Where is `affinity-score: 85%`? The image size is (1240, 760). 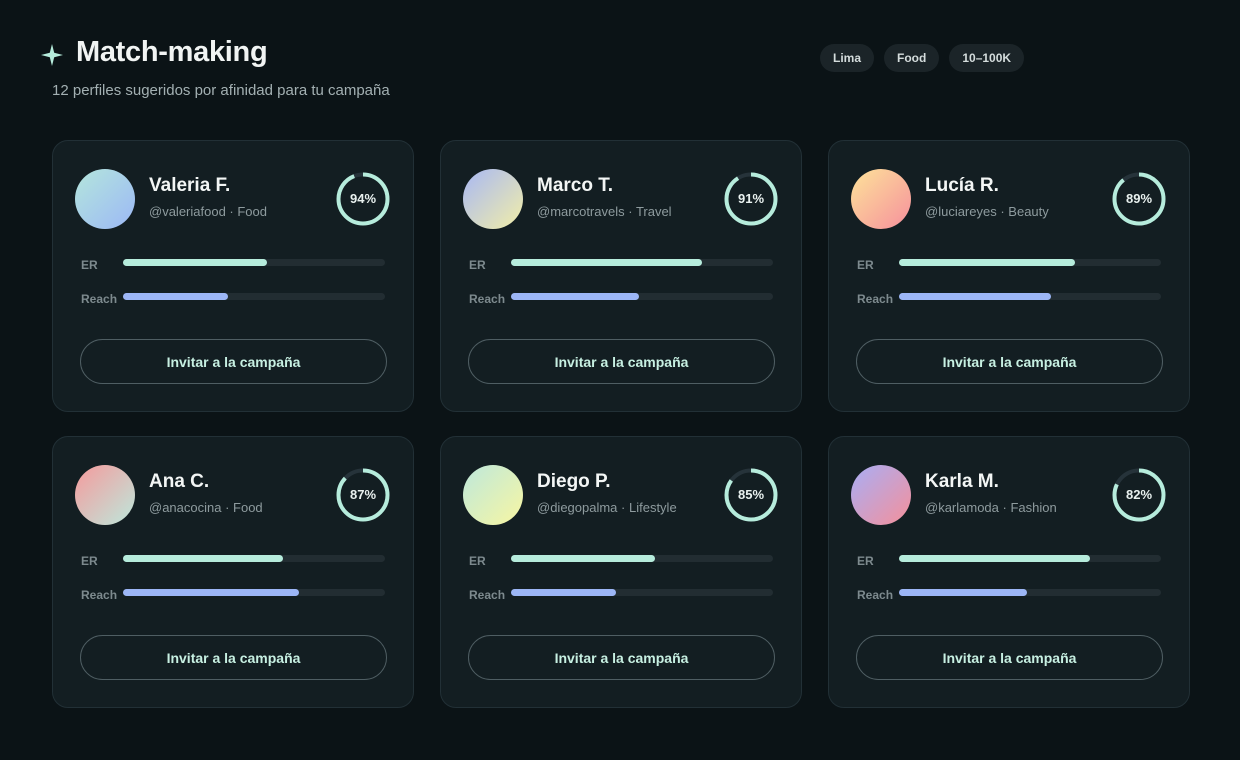
affinity-score: 85% is located at coordinates (751, 495).